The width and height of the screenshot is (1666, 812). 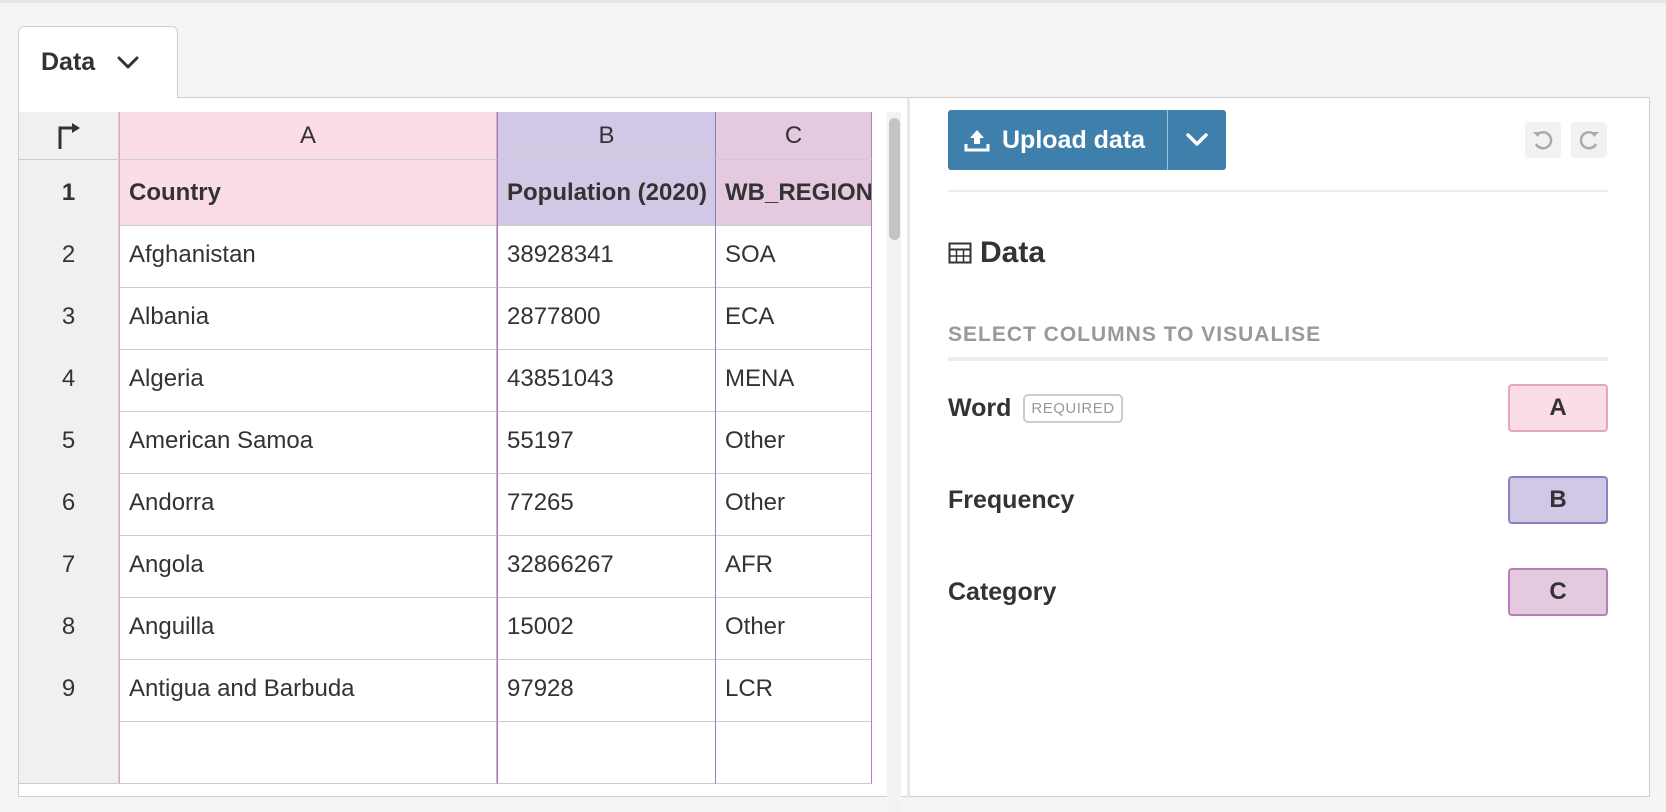 What do you see at coordinates (1278, 191) in the screenshot?
I see `toolbar-divider` at bounding box center [1278, 191].